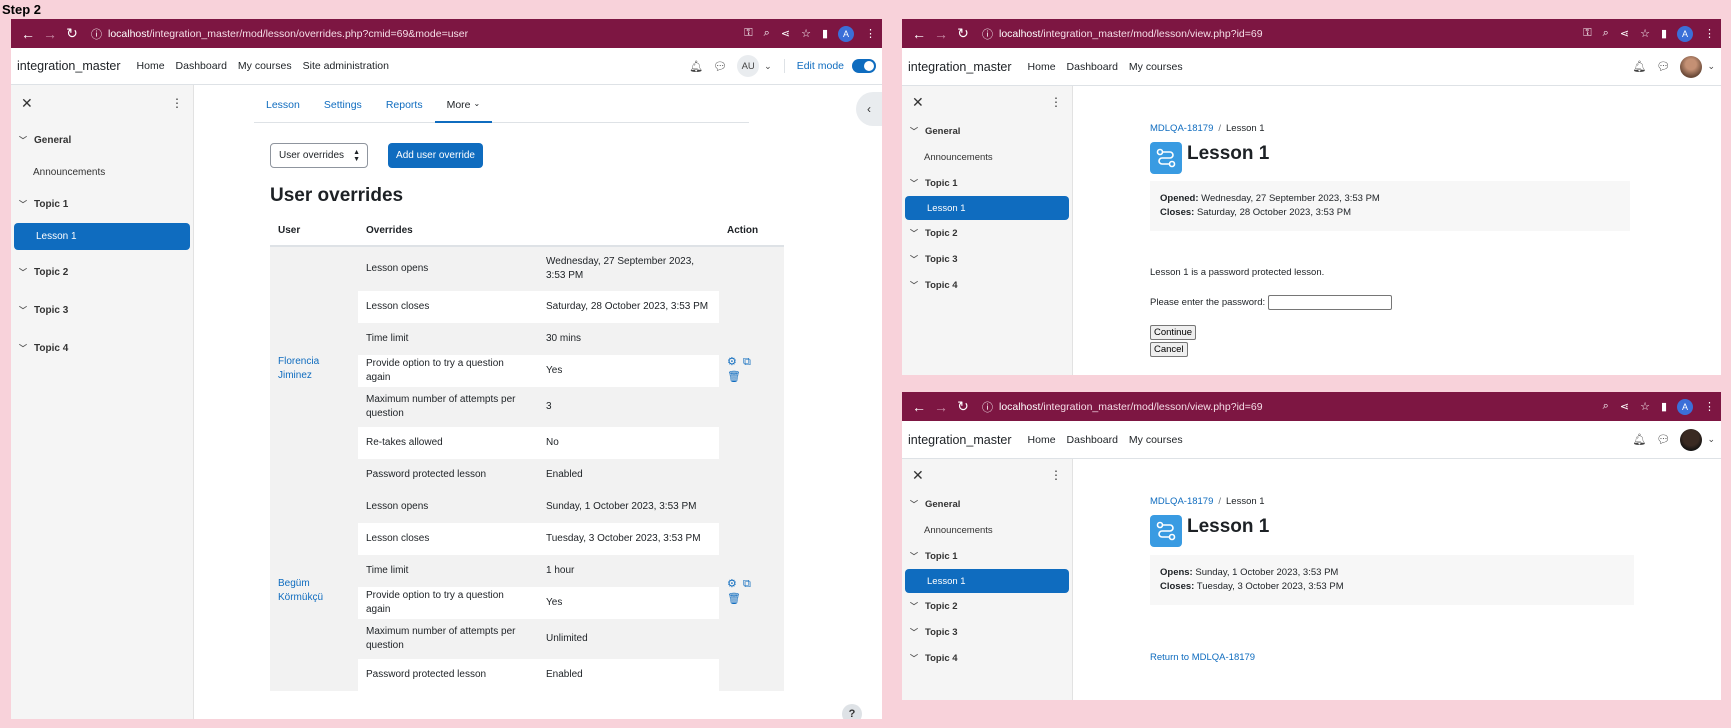 This screenshot has height=728, width=1731. I want to click on sidepanel-icon: ▮, so click(1664, 33).